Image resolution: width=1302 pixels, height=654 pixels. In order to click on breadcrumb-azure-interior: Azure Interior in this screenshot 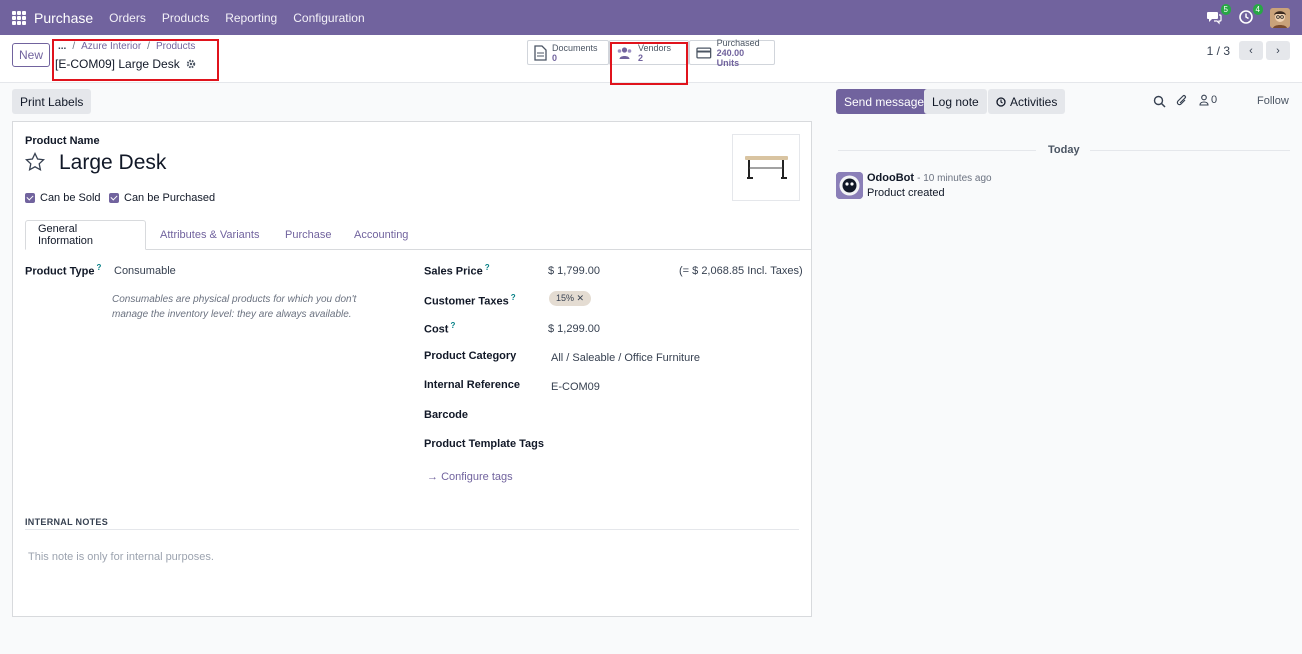, I will do `click(111, 46)`.